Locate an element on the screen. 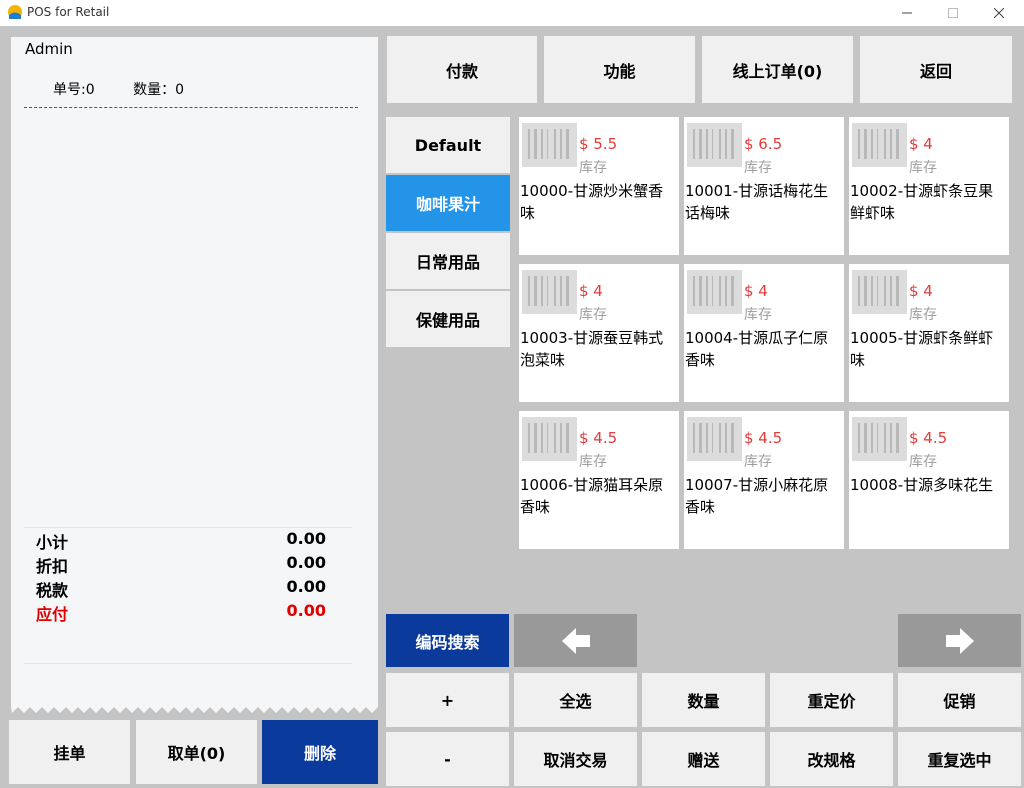  window-title: POS for Retail is located at coordinates (68, 12).